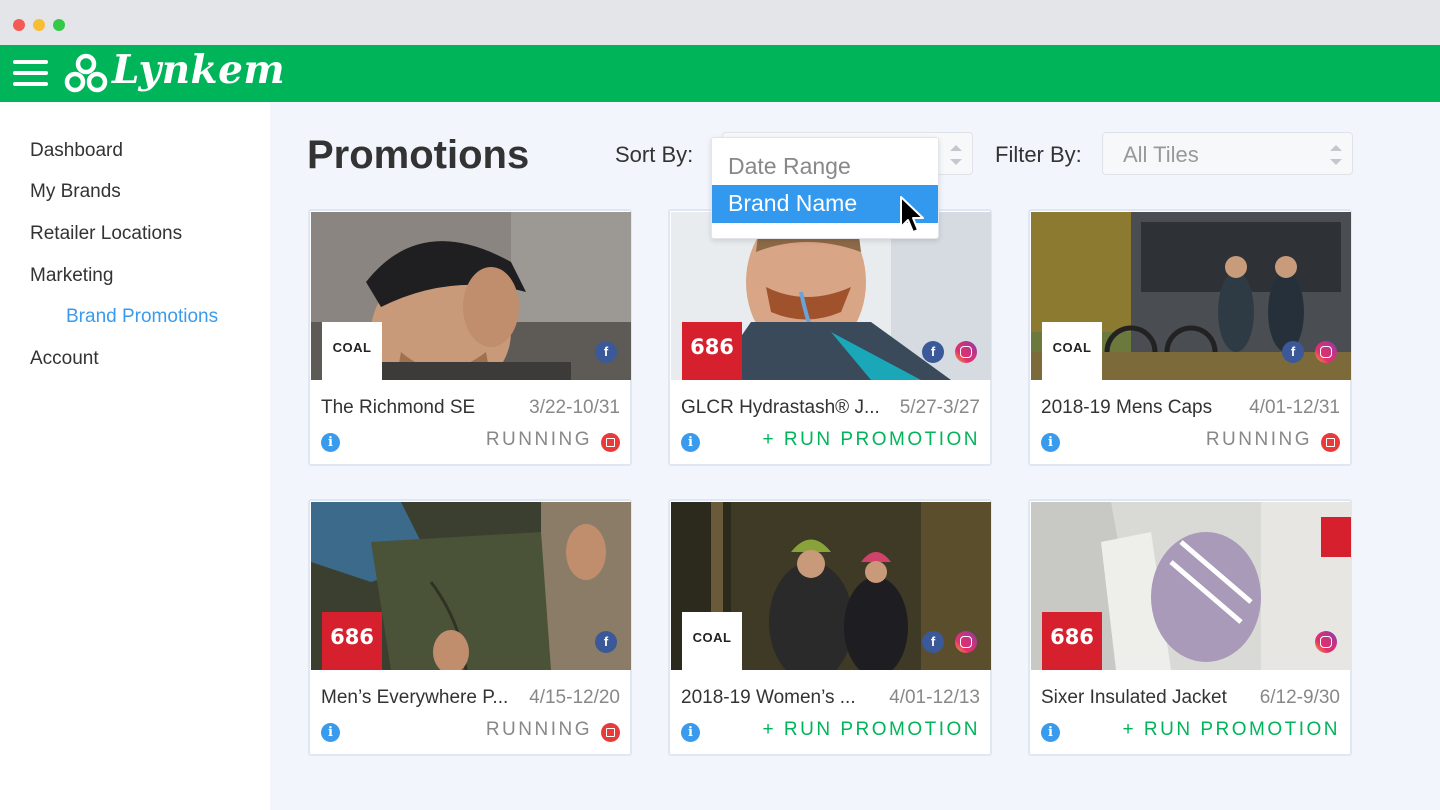  What do you see at coordinates (106, 234) in the screenshot?
I see `sidebar-item-retailer-locations: Retailer Locations` at bounding box center [106, 234].